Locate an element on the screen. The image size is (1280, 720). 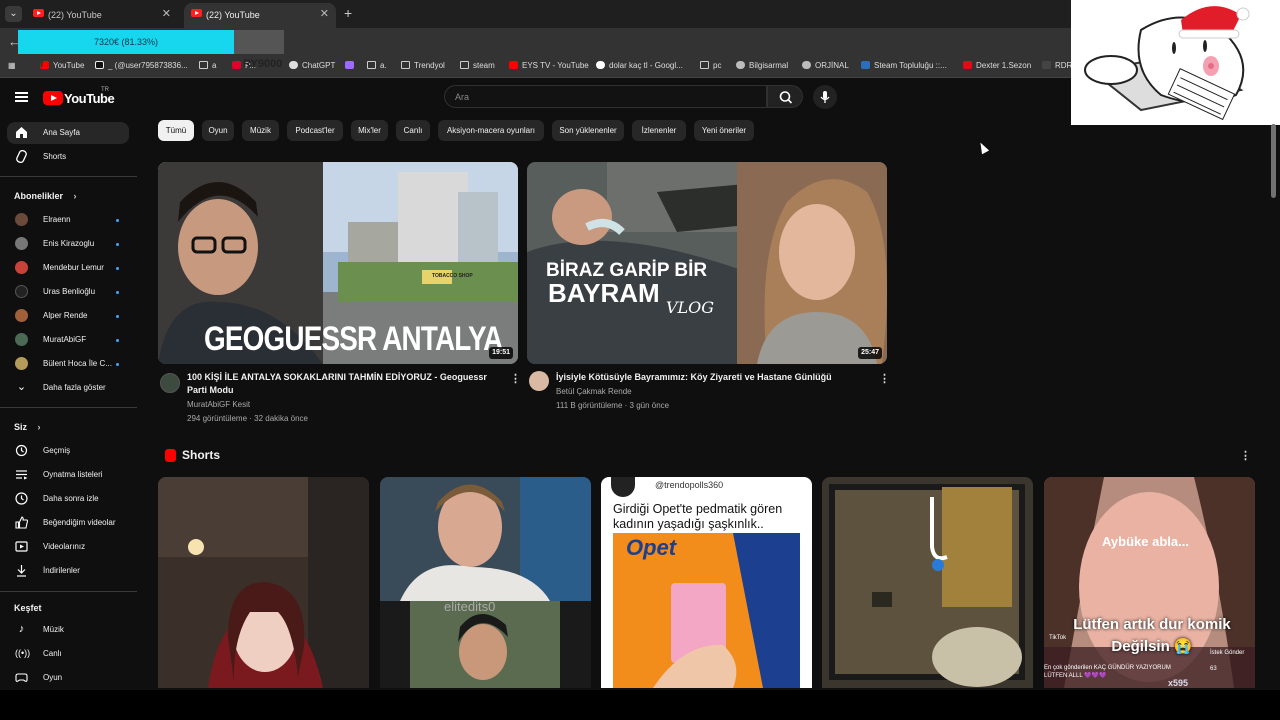
apps-grid-icon: ▦ is located at coordinates (12, 65).